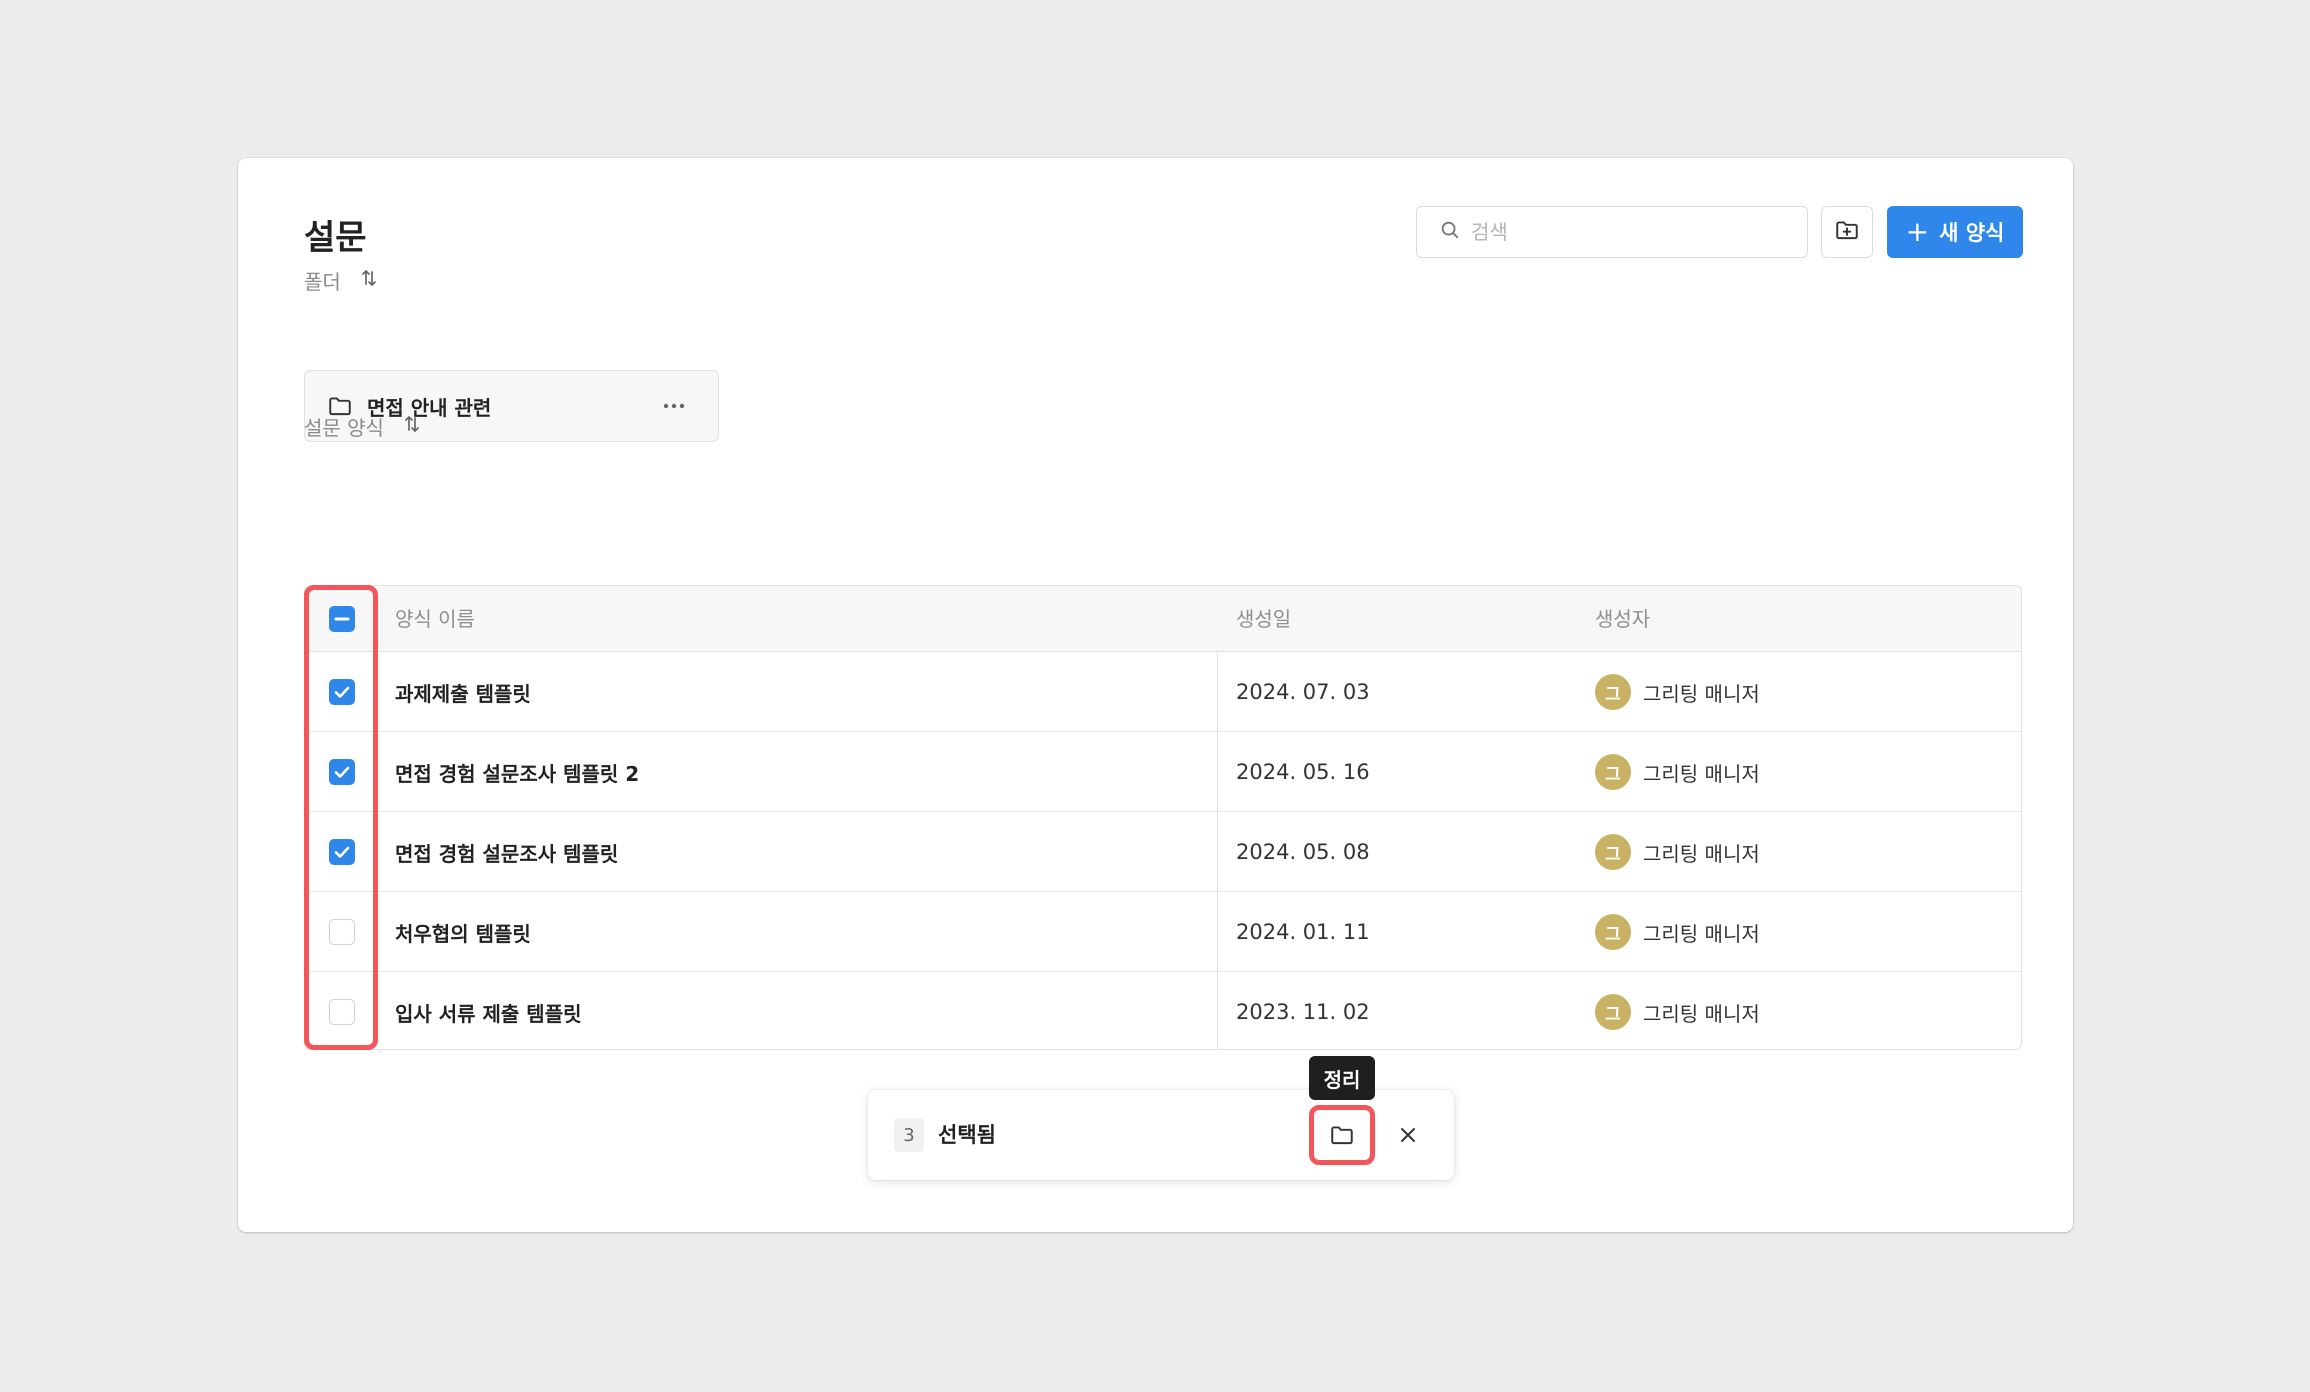 This screenshot has height=1392, width=2310. I want to click on table-row: 입사 서류 제출 템플릿 2023. 11. 02 그 그리팅 매니저, so click(1163, 1010).